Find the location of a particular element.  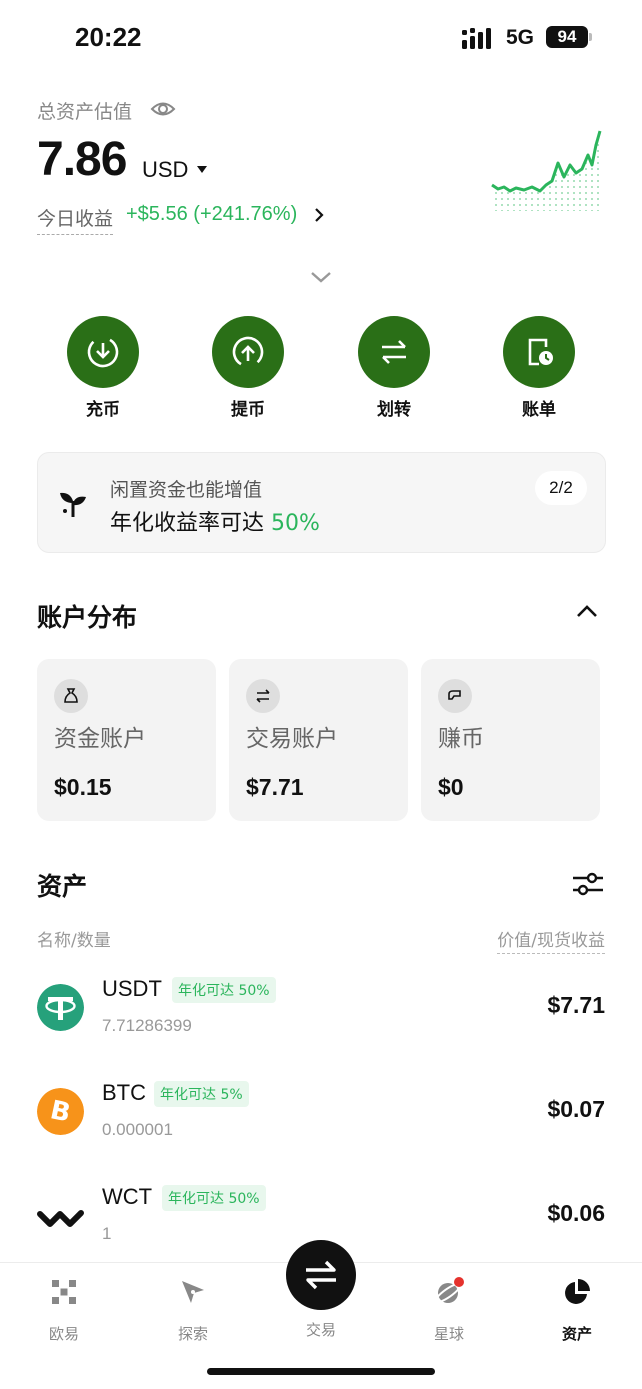

tab-label: 欧易 is located at coordinates (63, 1334).